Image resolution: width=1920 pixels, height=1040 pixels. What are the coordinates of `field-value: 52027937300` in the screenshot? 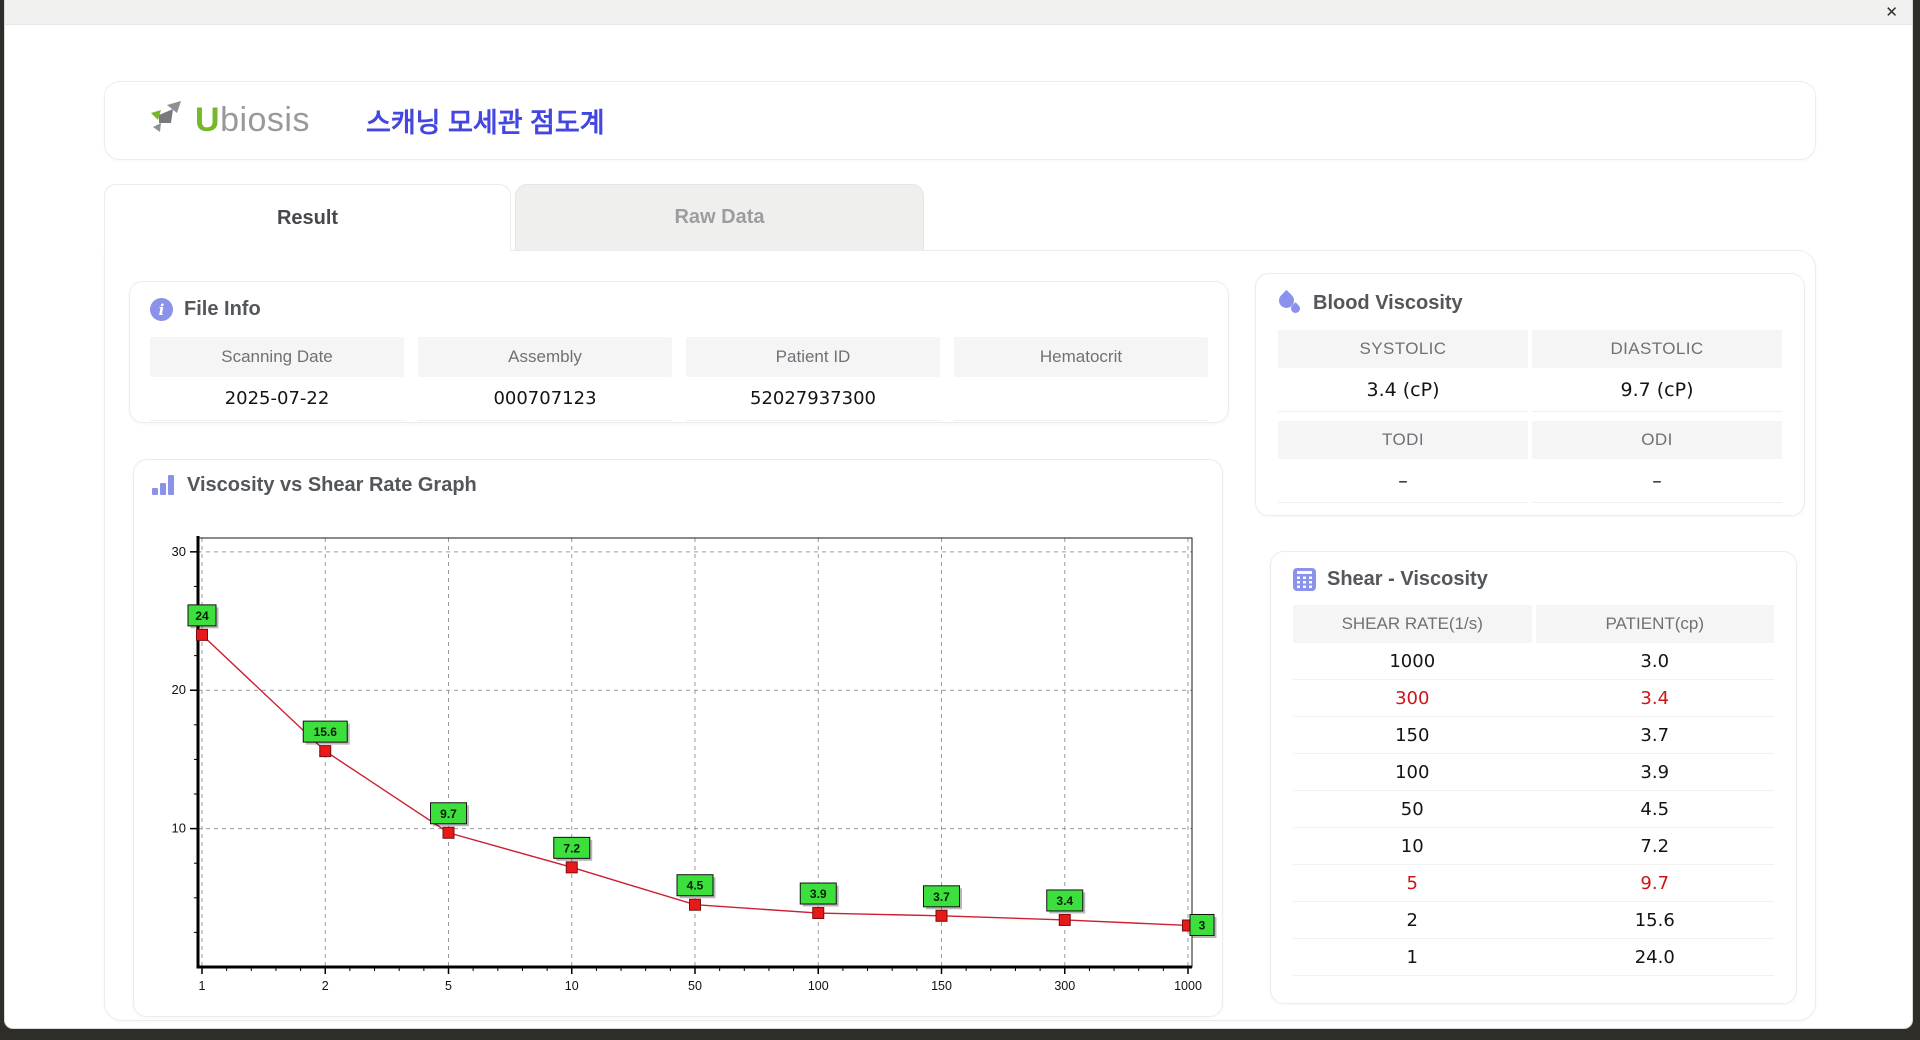 It's located at (813, 399).